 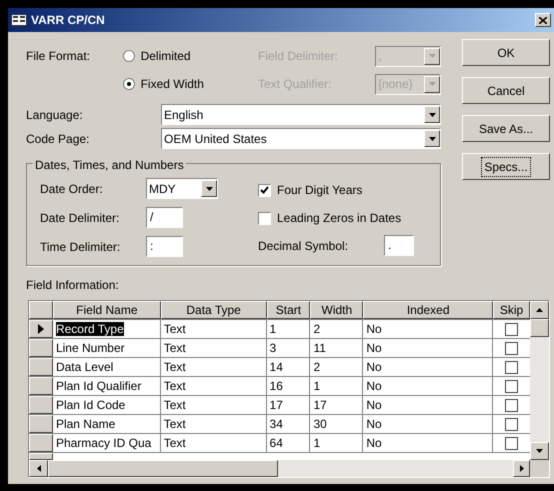 What do you see at coordinates (106, 310) in the screenshot?
I see `column-header: Field Name` at bounding box center [106, 310].